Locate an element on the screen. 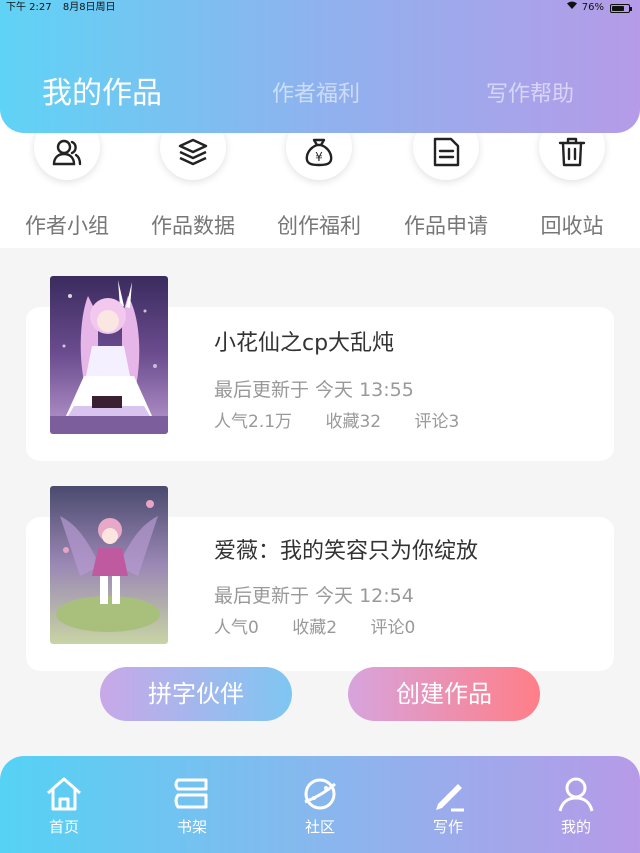 The width and height of the screenshot is (640, 853). quick-action-label: 作者小组 is located at coordinates (67, 226).